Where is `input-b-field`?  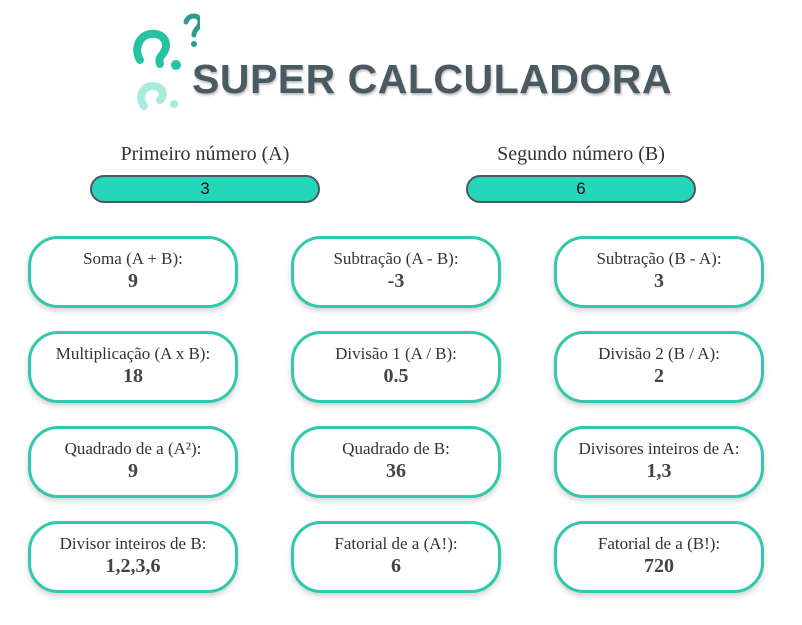 input-b-field is located at coordinates (581, 189).